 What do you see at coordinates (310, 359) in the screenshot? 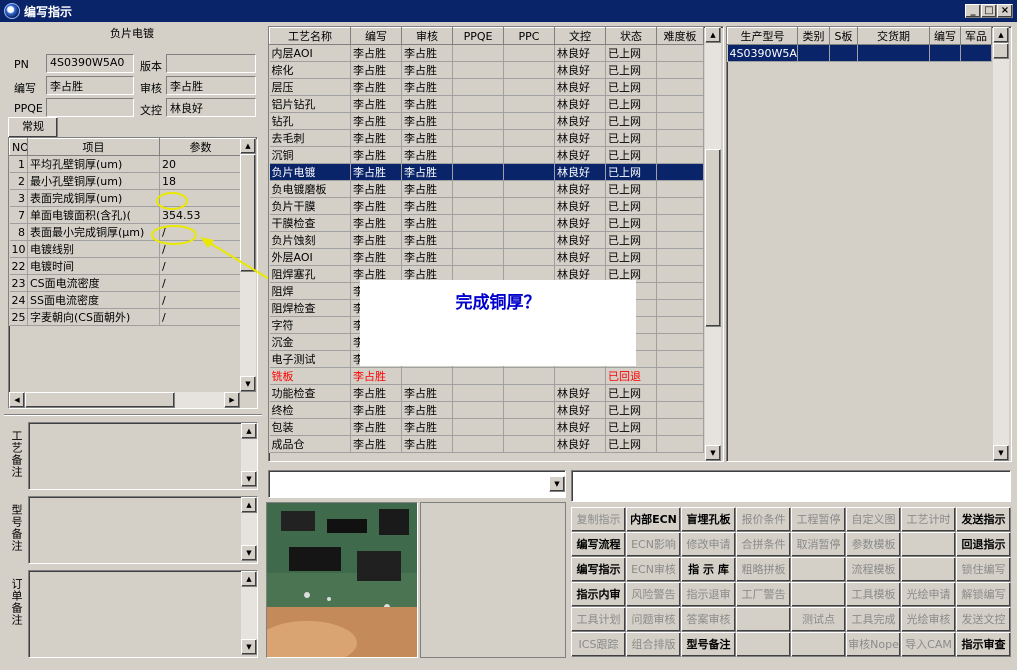
I see `process-cell: 电子测试` at bounding box center [310, 359].